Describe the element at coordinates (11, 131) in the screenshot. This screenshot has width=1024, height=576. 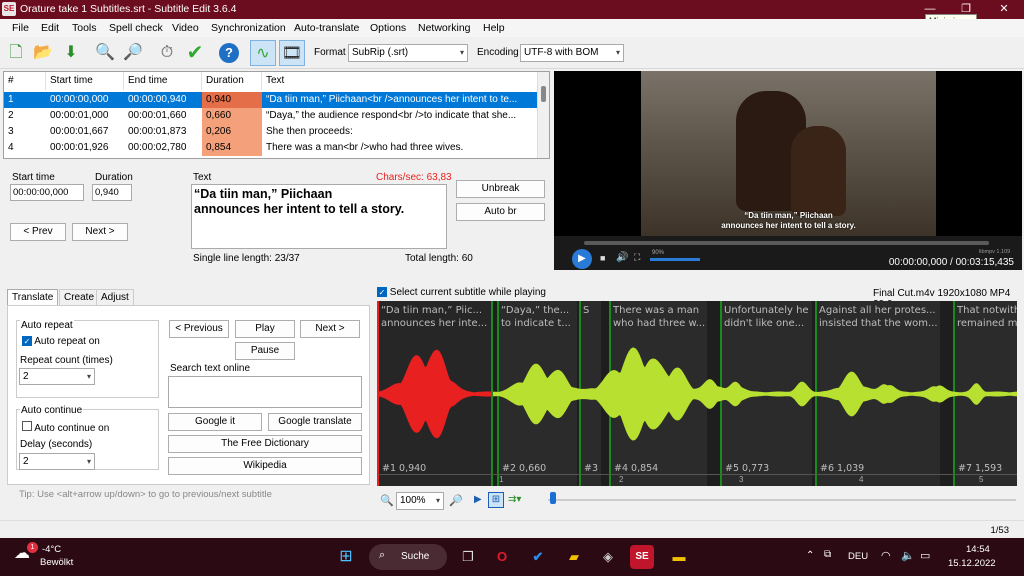
I see `cell-number: 3` at that location.